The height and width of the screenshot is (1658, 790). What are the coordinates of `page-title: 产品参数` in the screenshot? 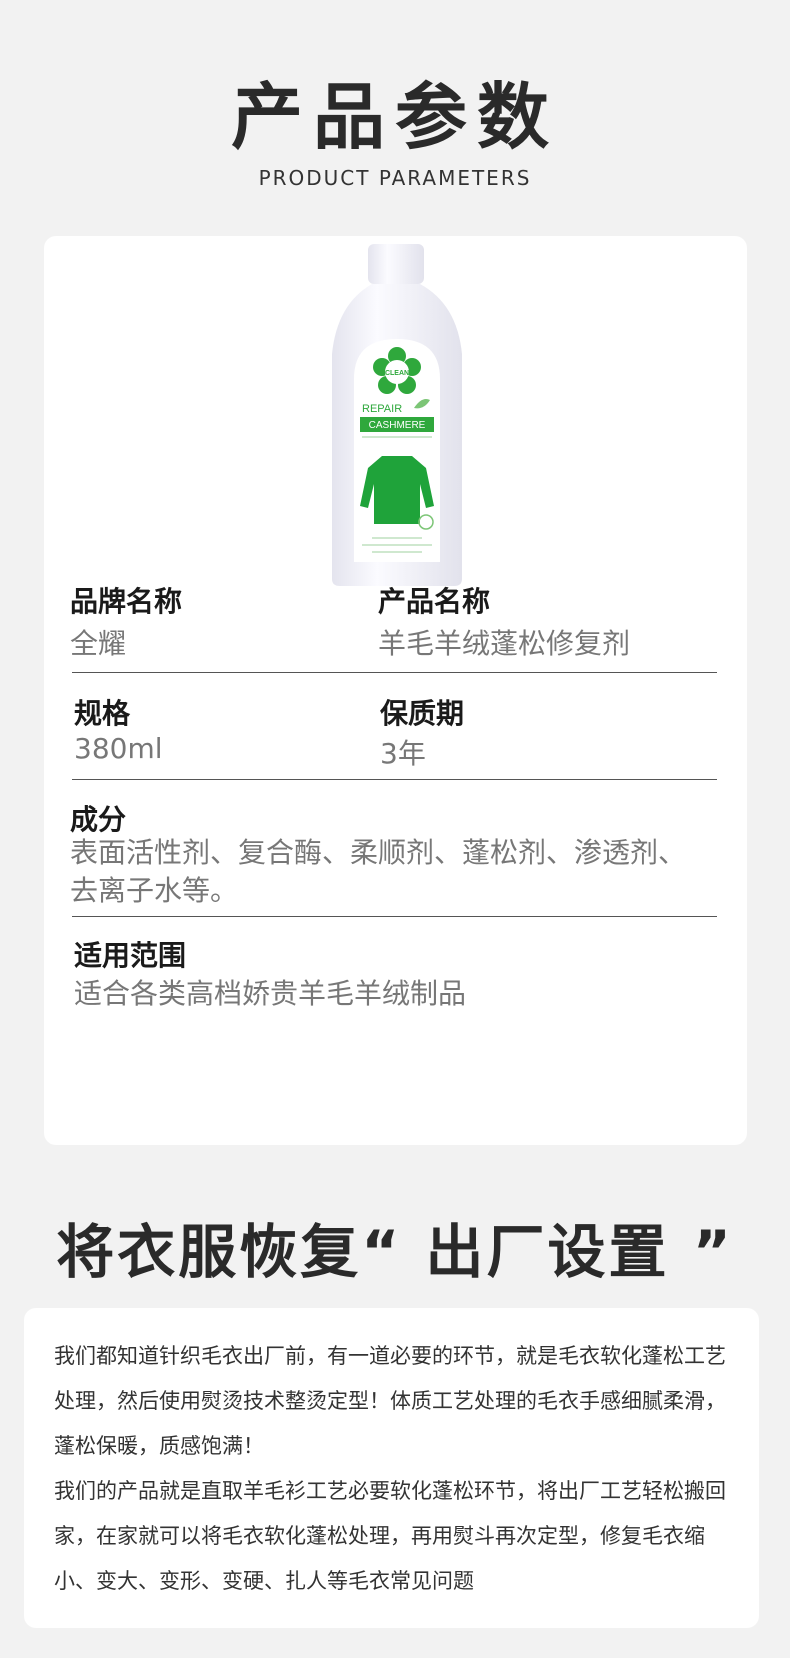 It's located at (394, 117).